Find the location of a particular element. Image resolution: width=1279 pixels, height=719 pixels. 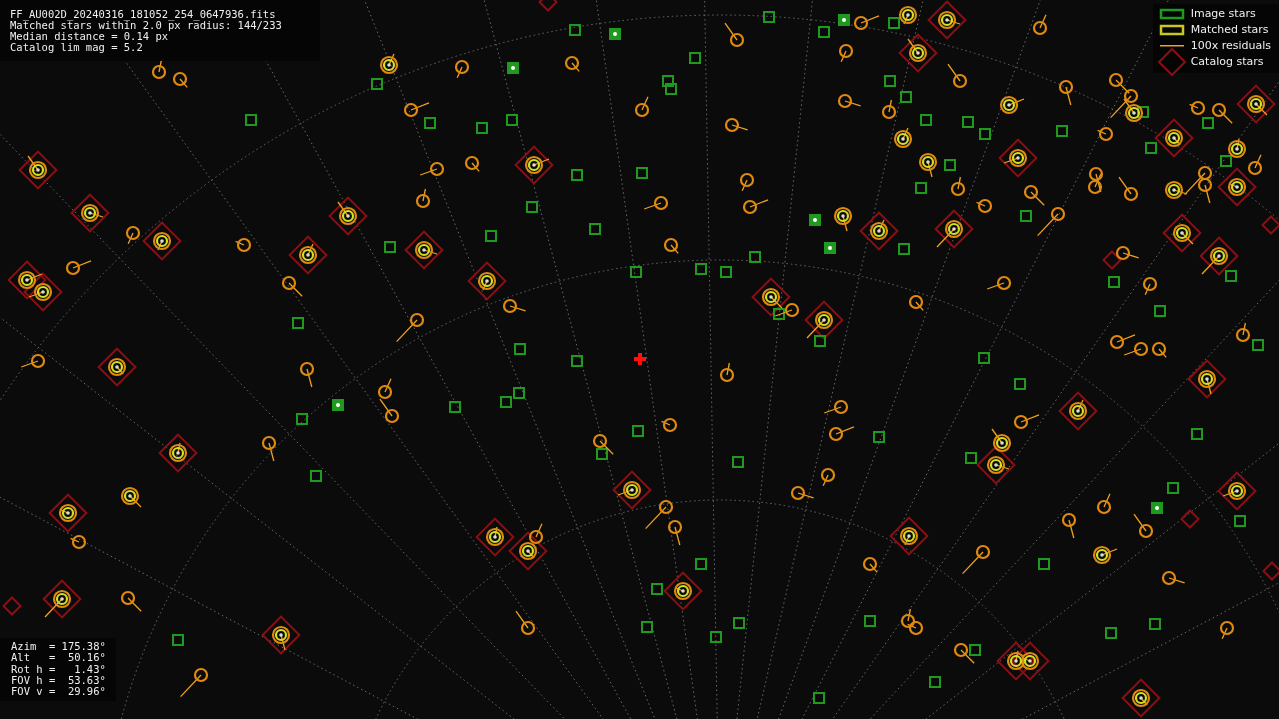

info-text: Catalog lim mag = 5.2 is located at coordinates (77, 47).